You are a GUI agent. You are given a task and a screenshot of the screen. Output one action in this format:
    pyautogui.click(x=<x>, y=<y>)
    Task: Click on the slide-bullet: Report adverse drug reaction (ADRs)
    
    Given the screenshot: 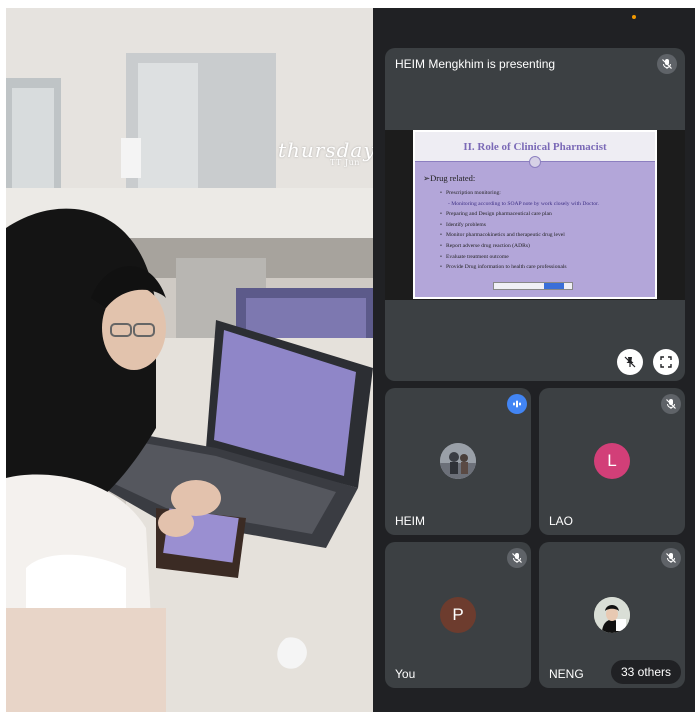 What is the action you would take?
    pyautogui.click(x=543, y=246)
    